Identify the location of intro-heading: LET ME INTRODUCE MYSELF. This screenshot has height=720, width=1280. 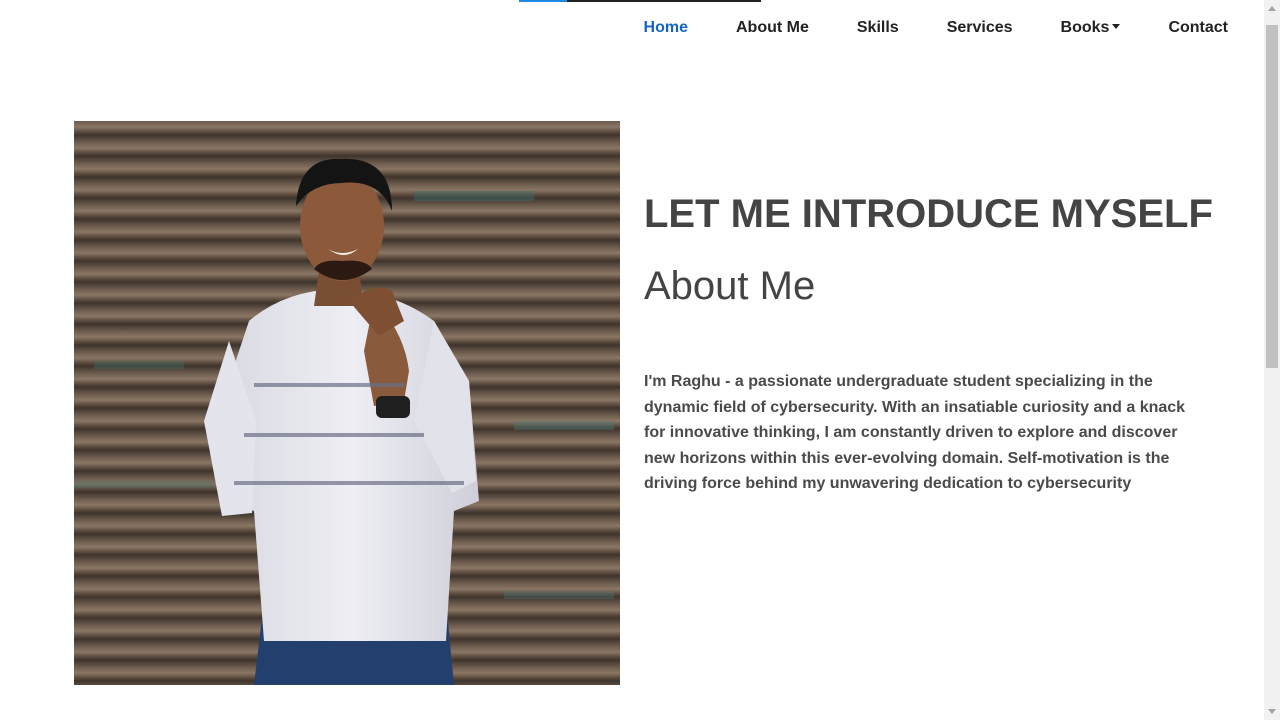
(928, 214).